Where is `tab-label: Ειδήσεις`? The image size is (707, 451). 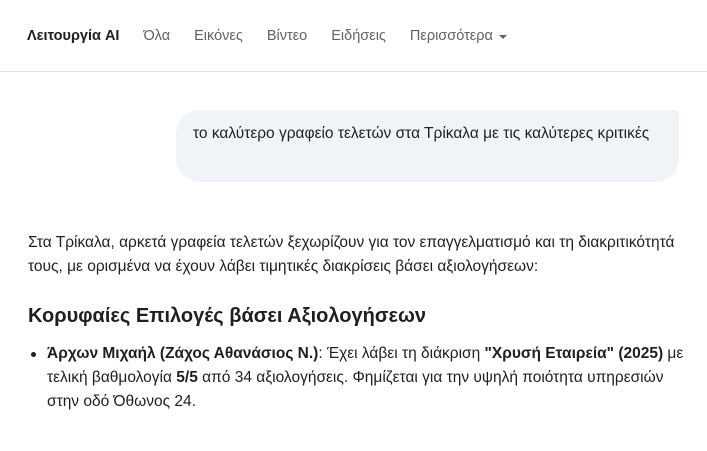
tab-label: Ειδήσεις is located at coordinates (358, 35).